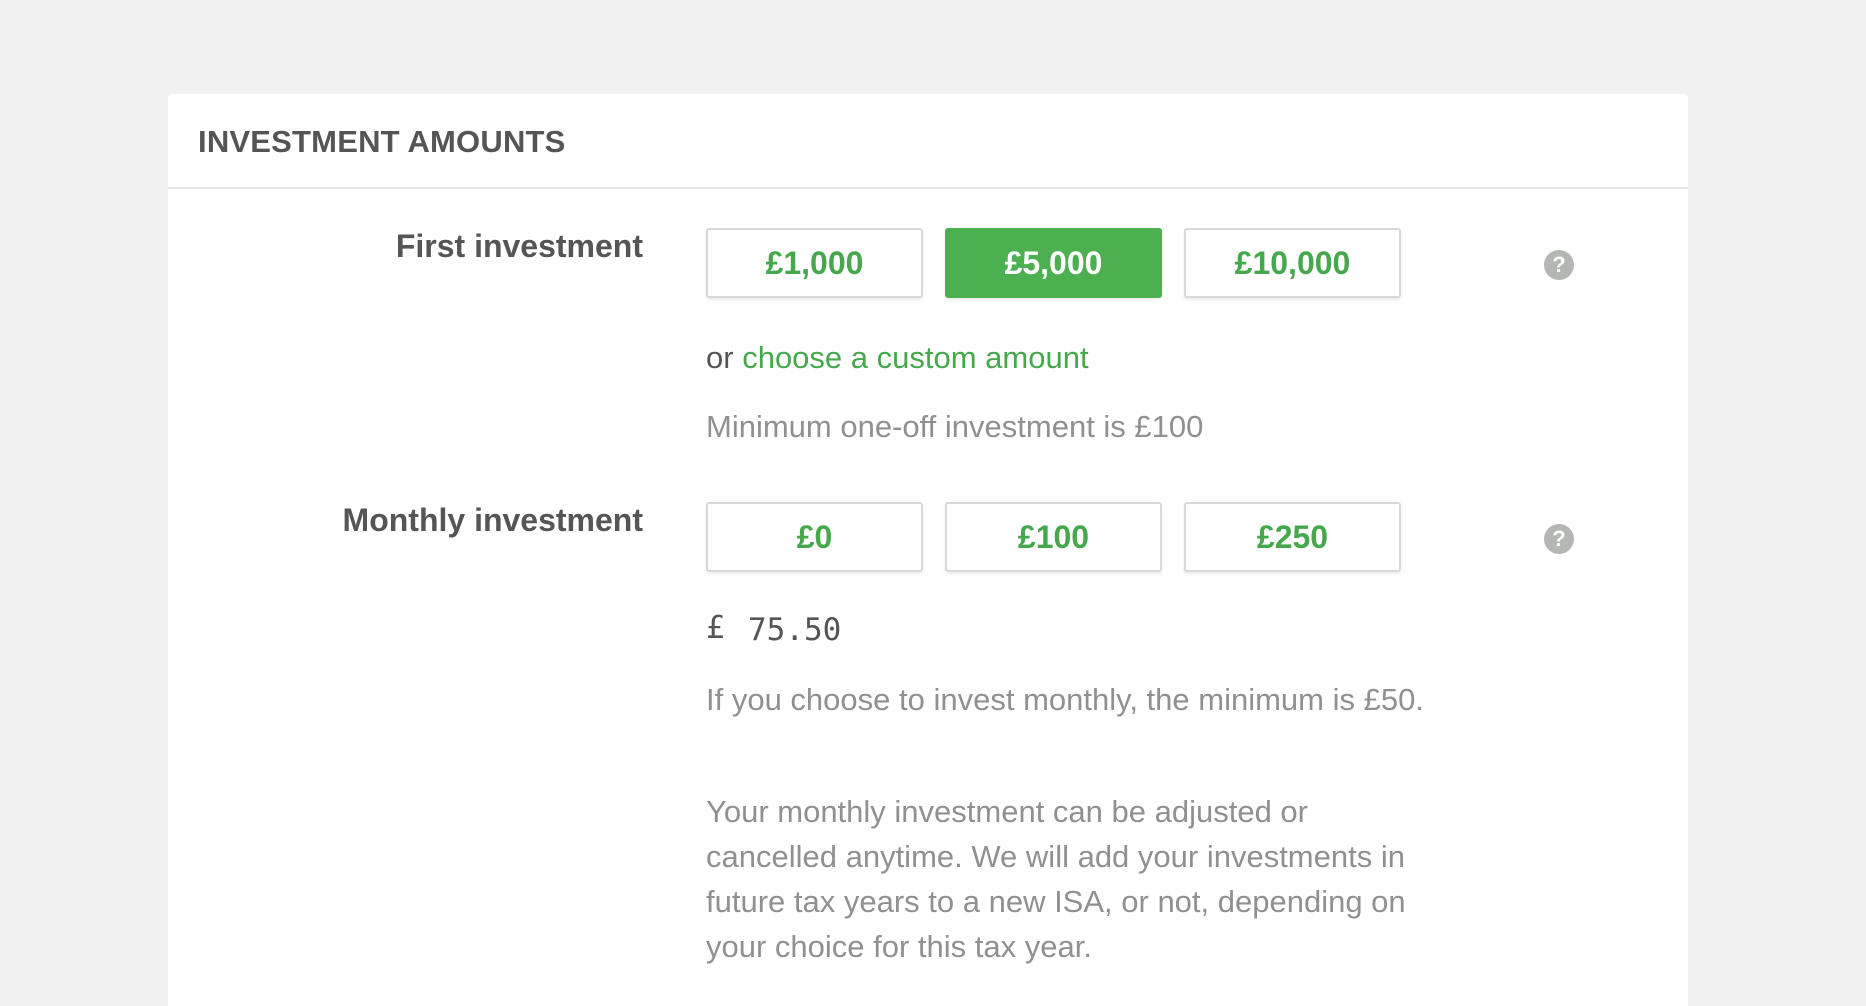  What do you see at coordinates (492, 520) in the screenshot?
I see `monthly-investment-label: Monthly investment` at bounding box center [492, 520].